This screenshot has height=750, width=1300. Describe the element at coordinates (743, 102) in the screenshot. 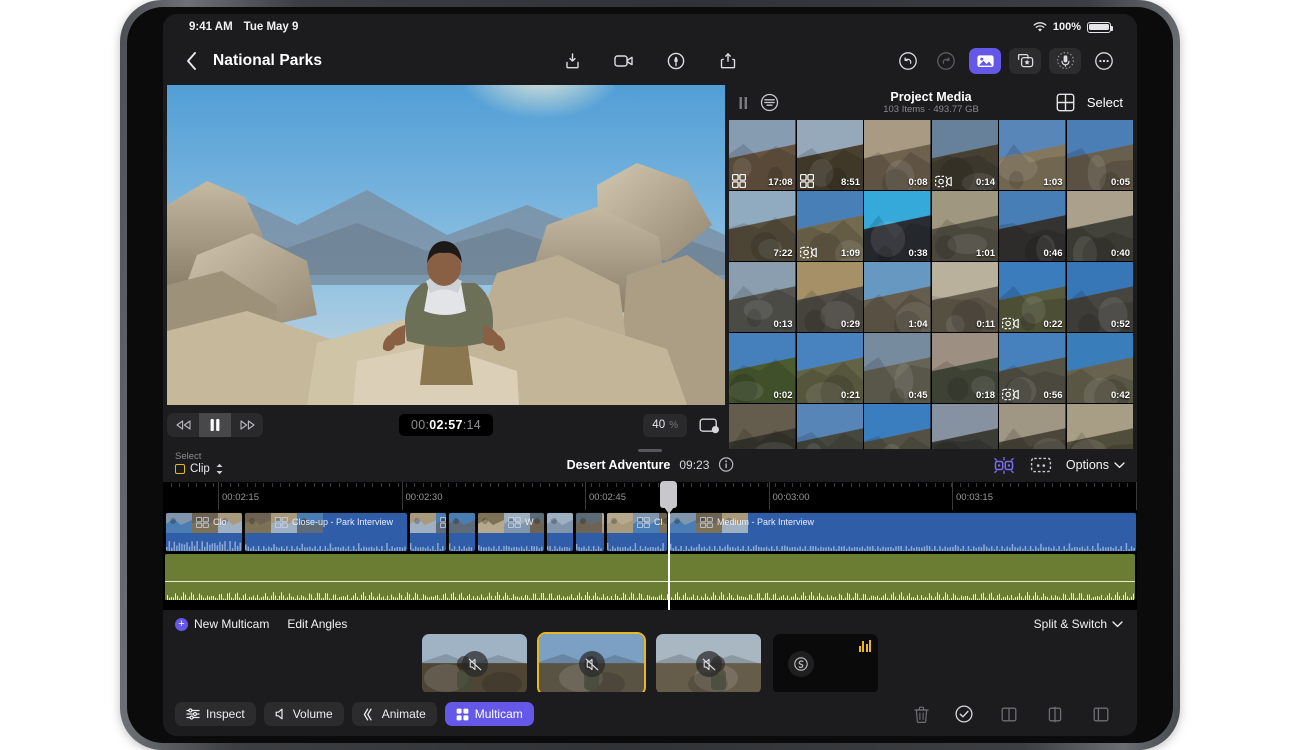

I see `pause-icon` at that location.